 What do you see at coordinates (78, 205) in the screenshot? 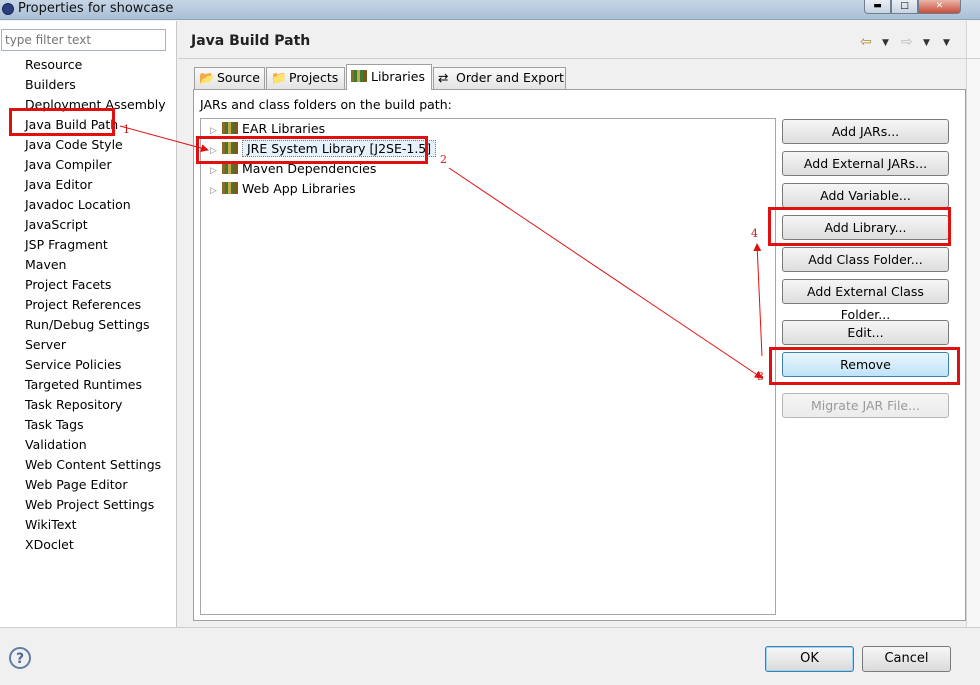
I see `sidebar-item-javadoc-location: Javadoc Location` at bounding box center [78, 205].